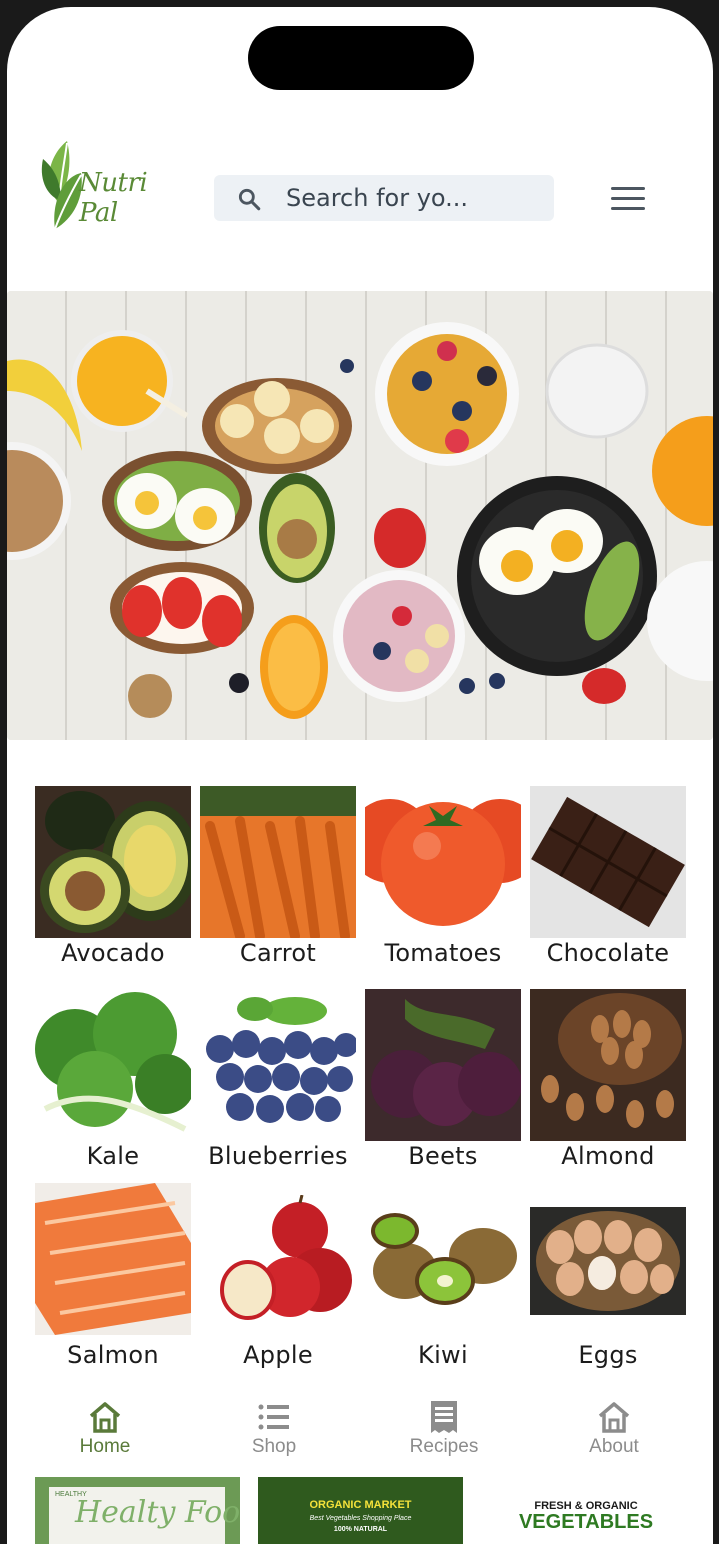  Describe the element at coordinates (608, 1355) in the screenshot. I see `food-label: Eggs` at that location.